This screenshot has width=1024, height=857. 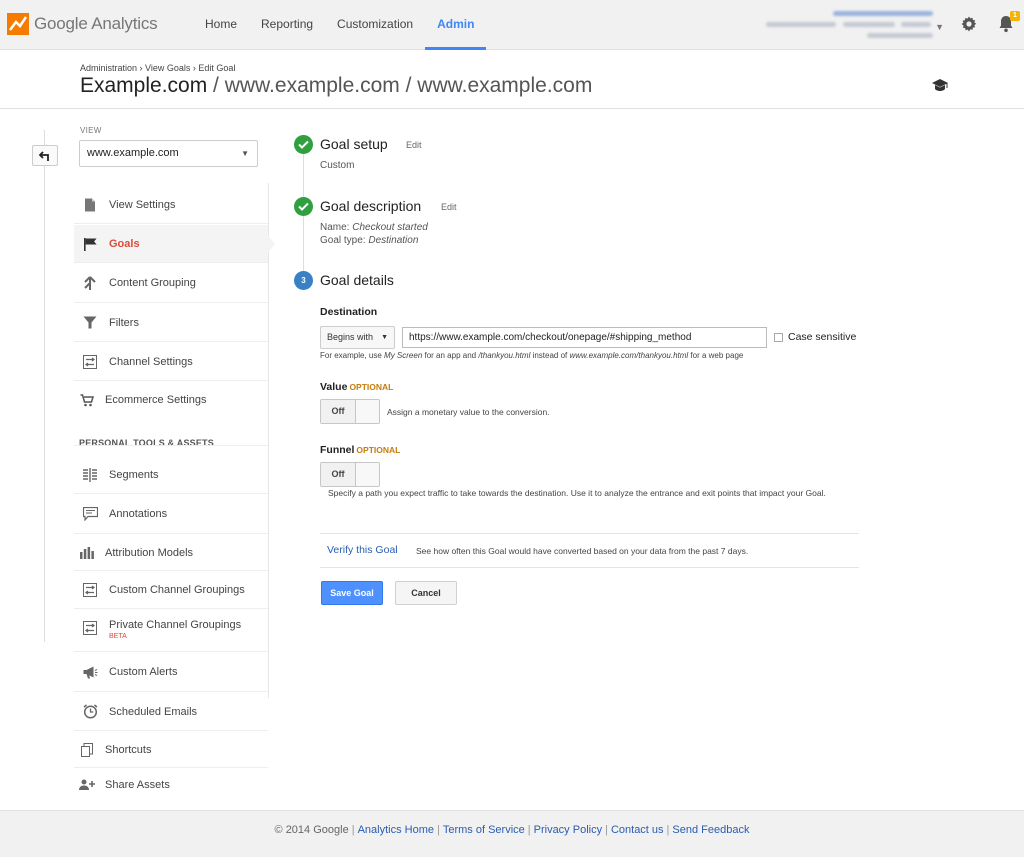 I want to click on sidebar-item-shortcuts: Shortcuts, so click(x=171, y=750).